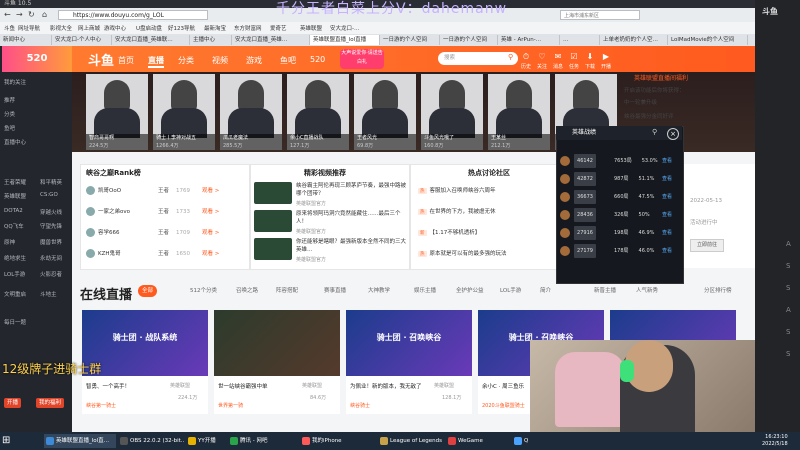 Image resolution: width=800 pixels, height=450 pixels. I want to click on browser-tab: 安大龙口-个人中心, so click(82, 40).